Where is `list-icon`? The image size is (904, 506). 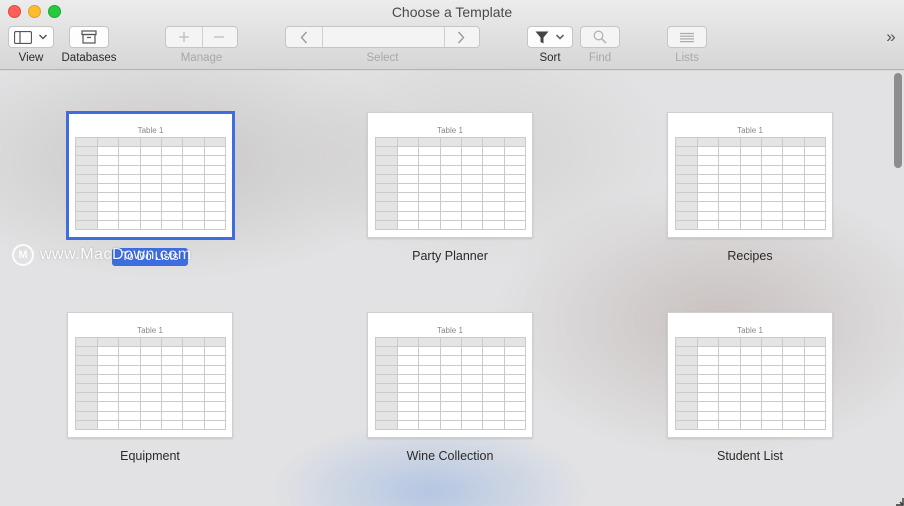 list-icon is located at coordinates (687, 37).